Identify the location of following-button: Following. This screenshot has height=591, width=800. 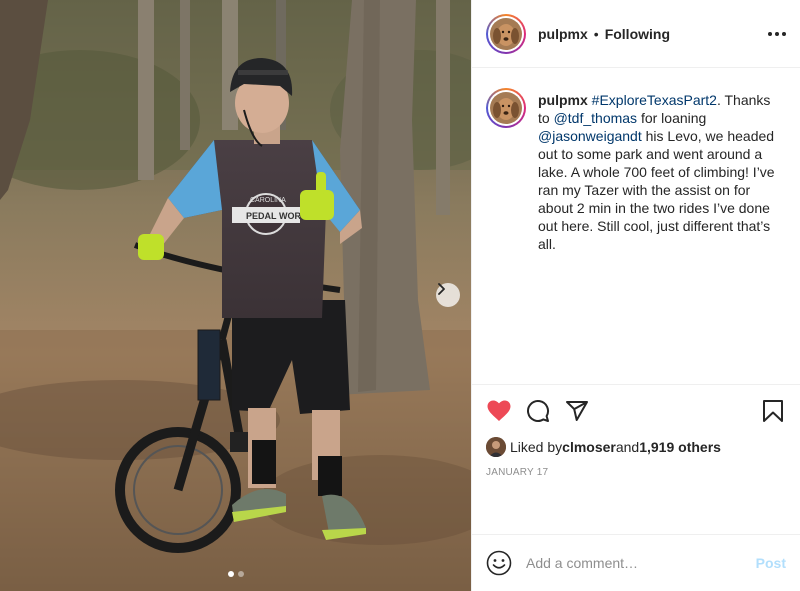
(637, 34).